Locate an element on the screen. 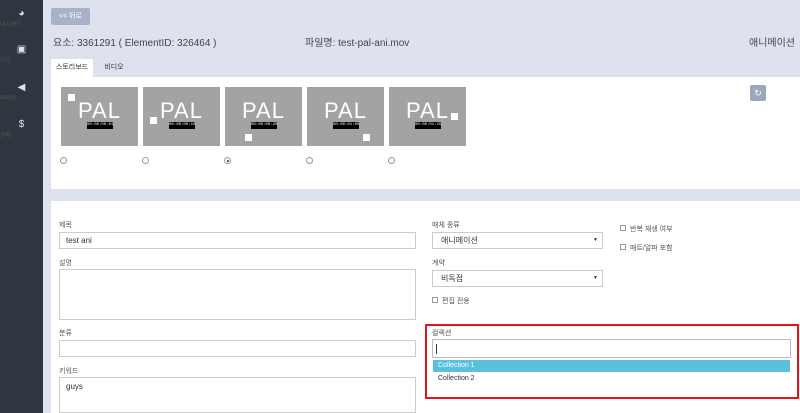 This screenshot has height=413, width=800. timecode: 00:00:01:15 is located at coordinates (428, 125).